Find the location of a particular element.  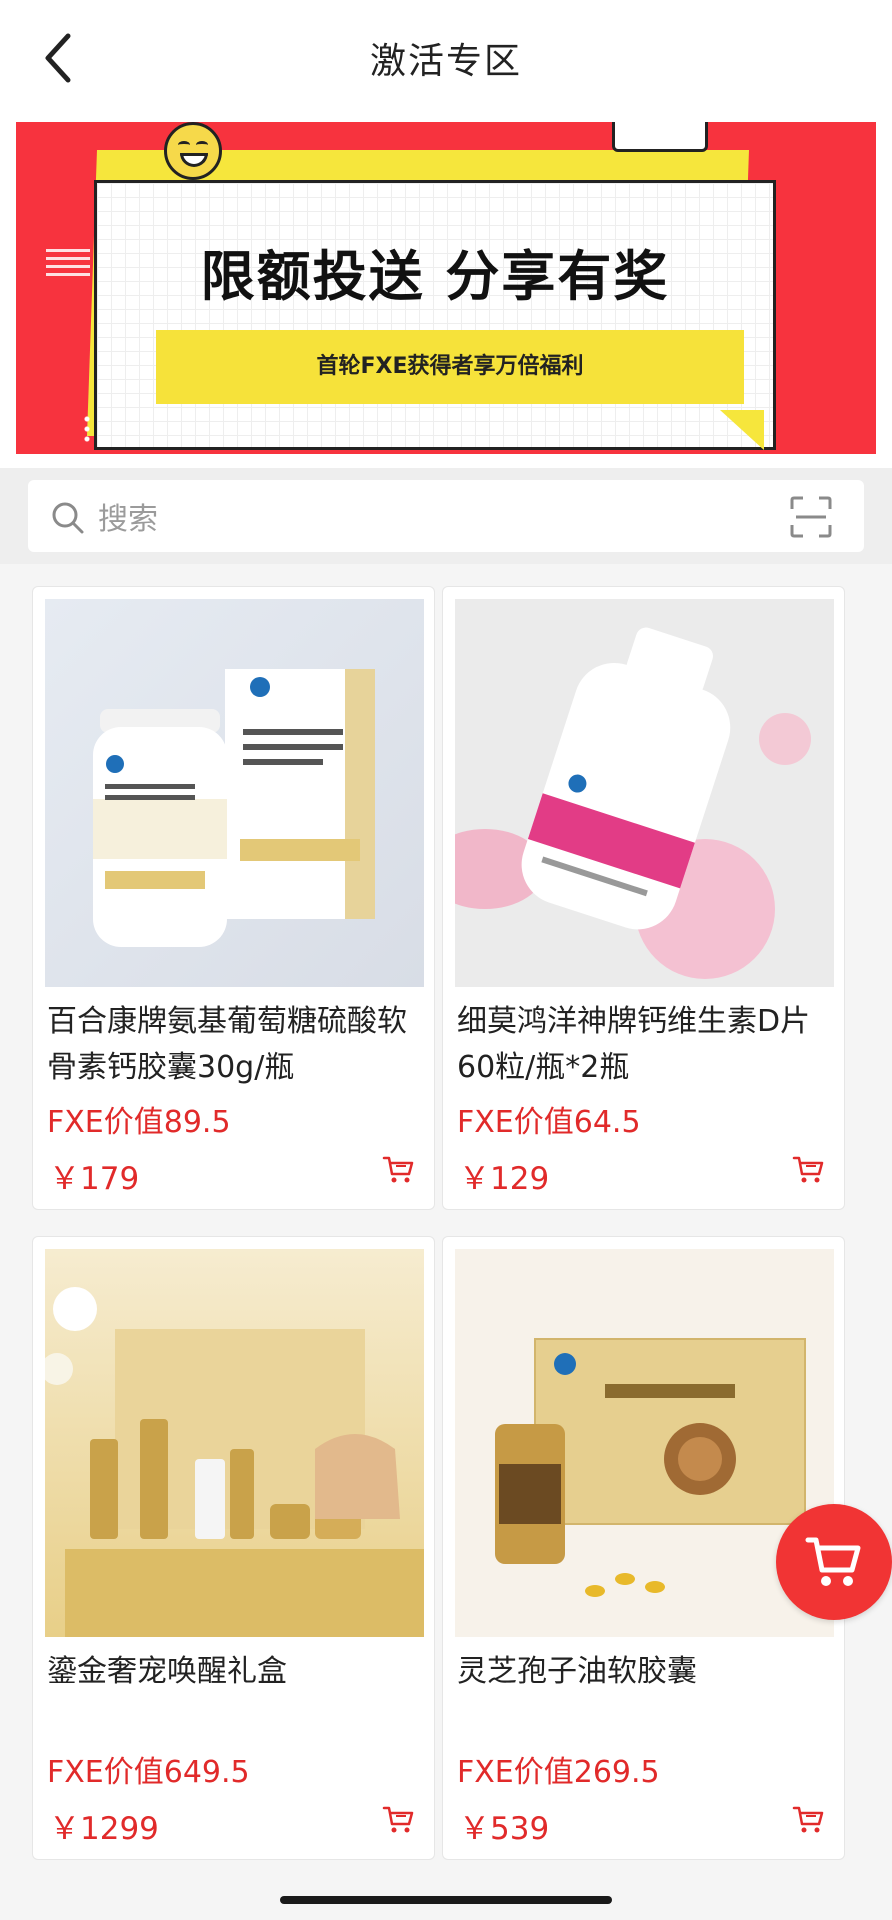

fxe-value: FXE价值649.5 is located at coordinates (148, 1772).